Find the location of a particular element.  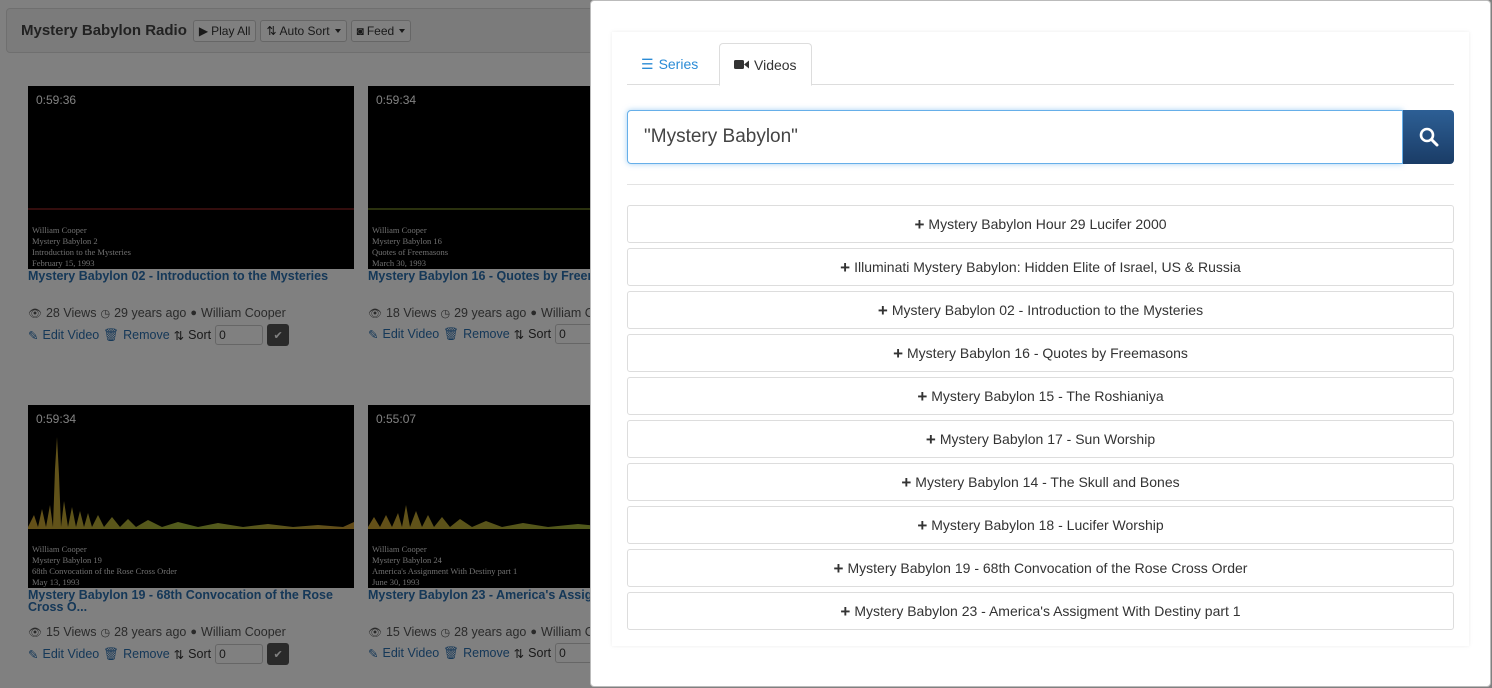

video-search-input is located at coordinates (1015, 137).